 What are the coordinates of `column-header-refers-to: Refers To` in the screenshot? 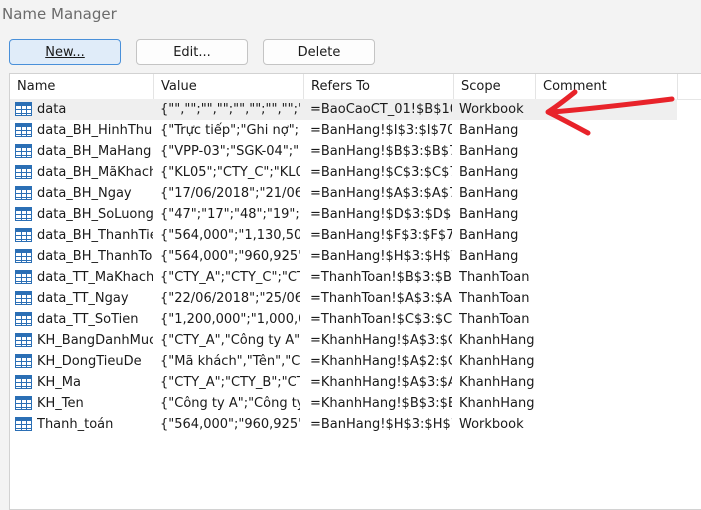 It's located at (379, 86).